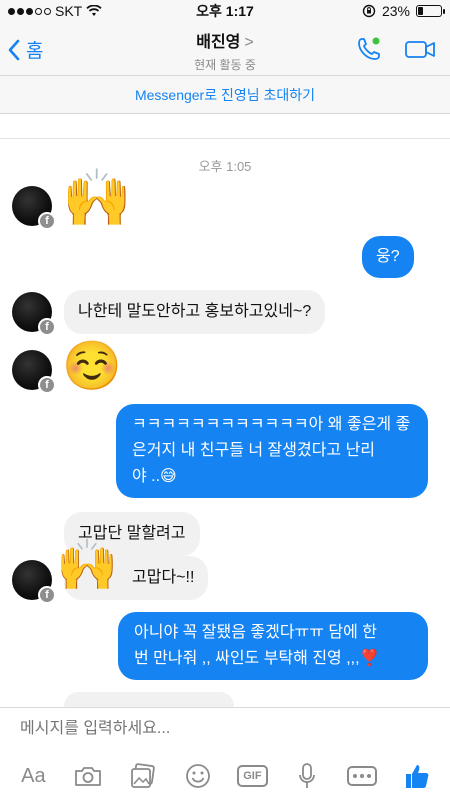  I want to click on gif-icon: GIF, so click(252, 776).